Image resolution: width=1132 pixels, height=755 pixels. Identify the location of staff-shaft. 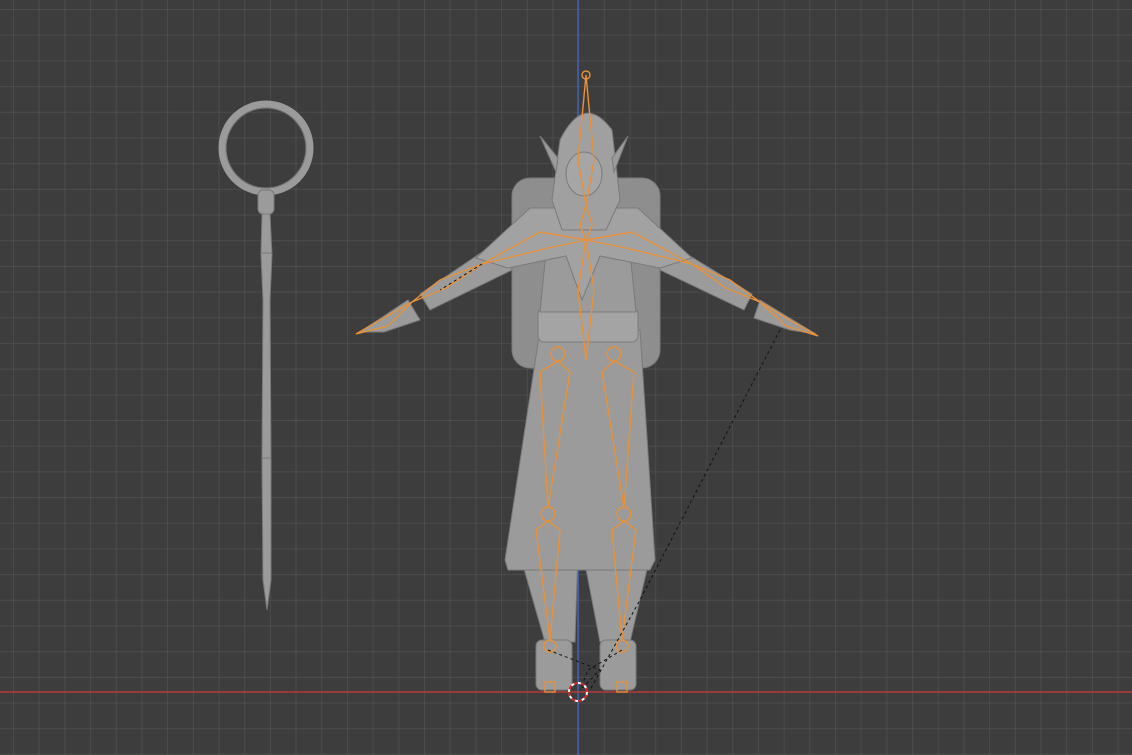
(266, 412).